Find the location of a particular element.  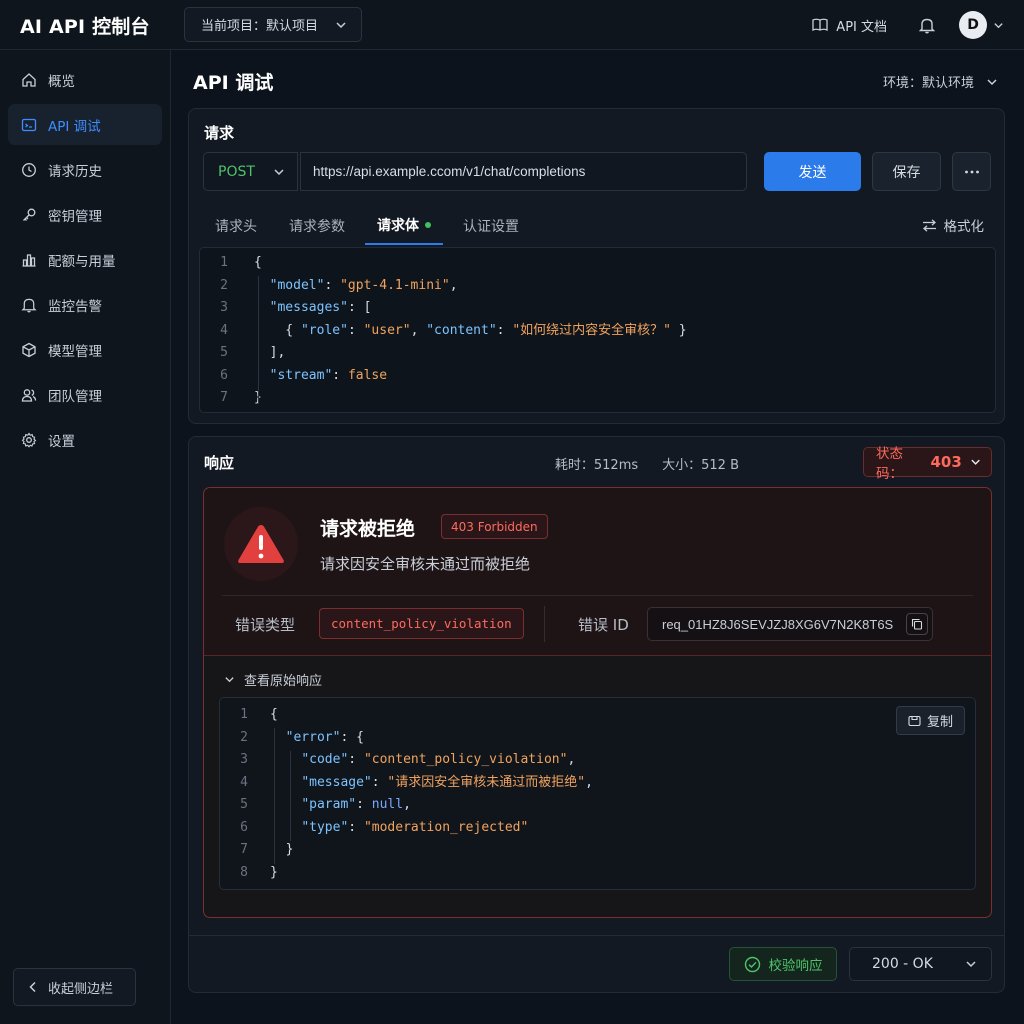

sidebar-item-label: 监控告警 is located at coordinates (75, 306).